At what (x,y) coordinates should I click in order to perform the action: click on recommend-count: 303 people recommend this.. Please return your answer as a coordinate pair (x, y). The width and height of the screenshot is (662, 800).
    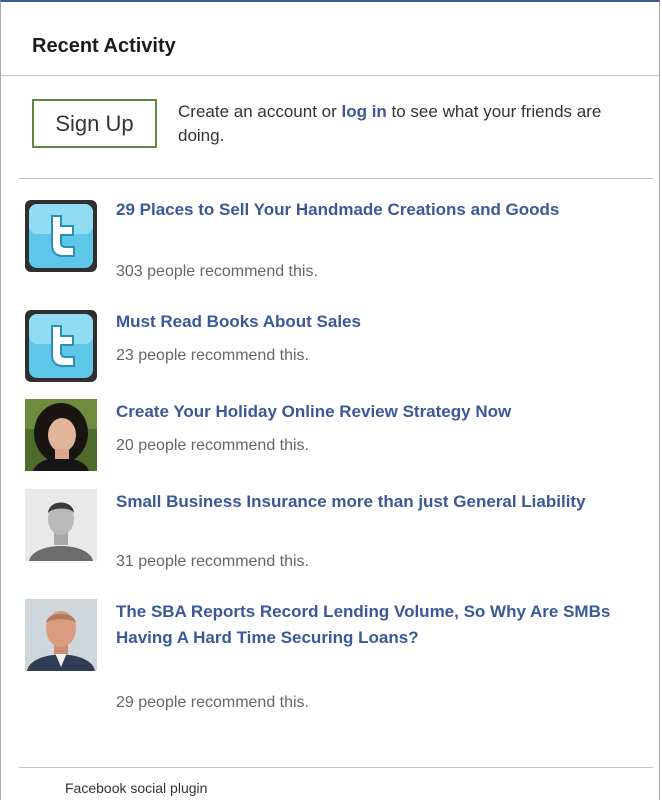
    Looking at the image, I should click on (217, 271).